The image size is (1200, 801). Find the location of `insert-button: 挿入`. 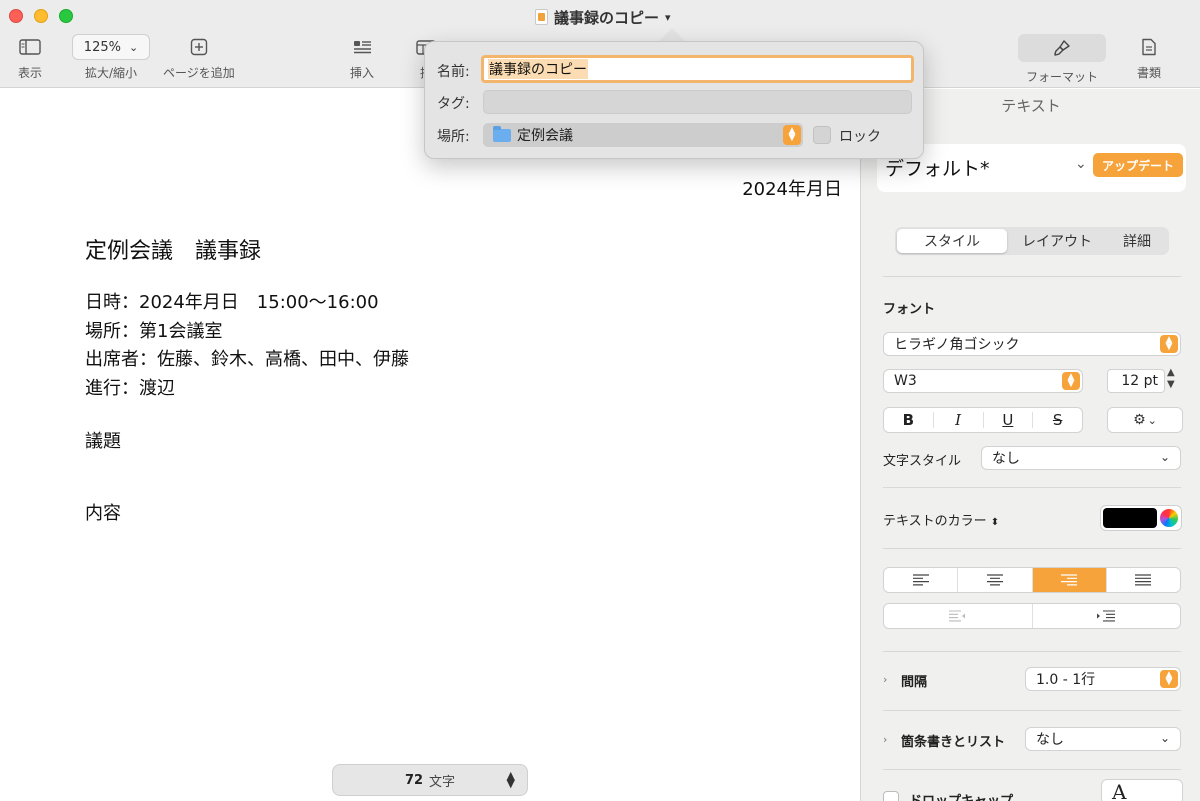

insert-button: 挿入 is located at coordinates (362, 57).